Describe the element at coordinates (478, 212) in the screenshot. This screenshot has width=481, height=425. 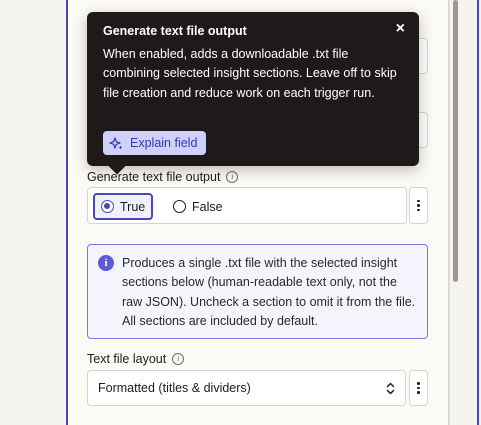
I see `outer-focus-line` at that location.